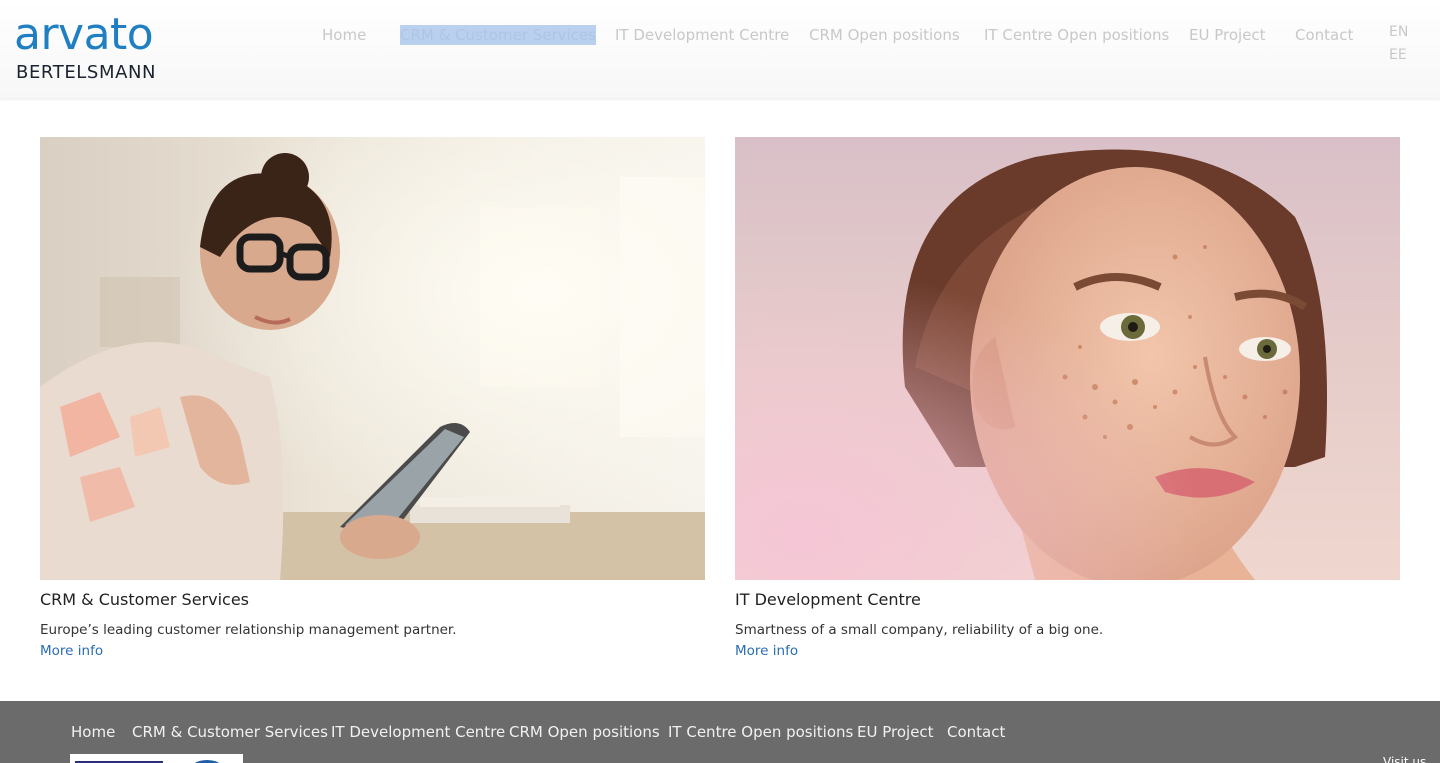 The image size is (1440, 763). Describe the element at coordinates (93, 732) in the screenshot. I see `footer-home: Home` at that location.